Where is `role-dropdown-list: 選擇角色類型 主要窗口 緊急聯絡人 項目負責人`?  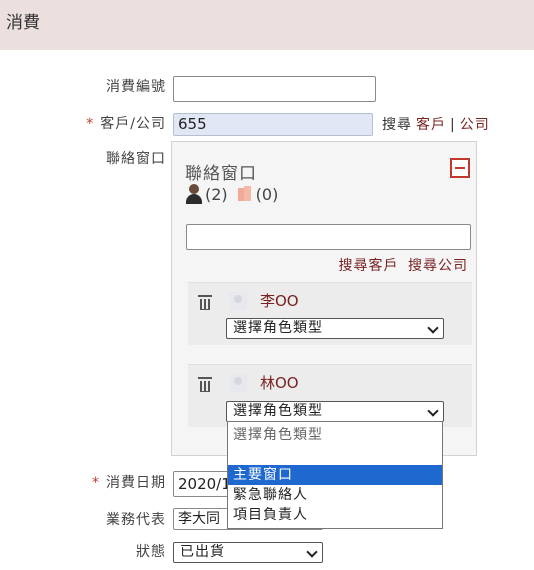 role-dropdown-list: 選擇角色類型 主要窗口 緊急聯絡人 項目負責人 is located at coordinates (335, 475).